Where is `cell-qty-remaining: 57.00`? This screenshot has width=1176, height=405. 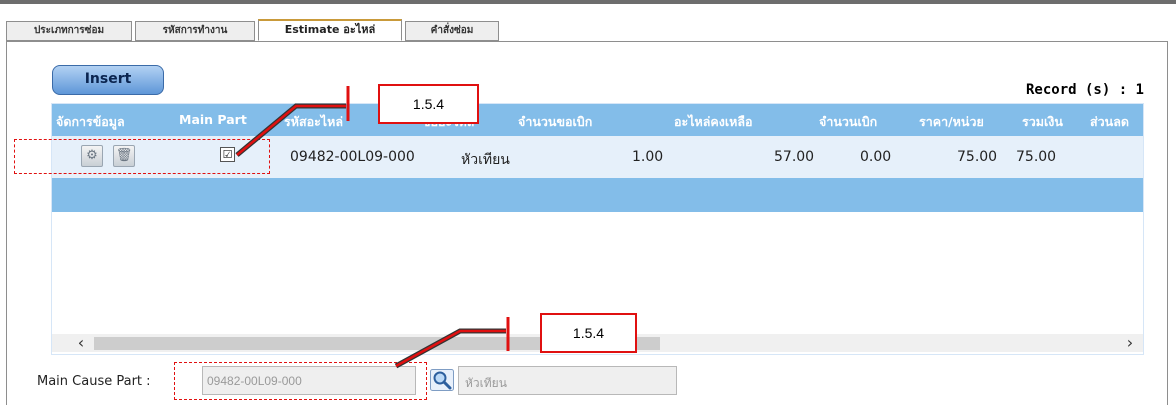 cell-qty-remaining: 57.00 is located at coordinates (794, 157).